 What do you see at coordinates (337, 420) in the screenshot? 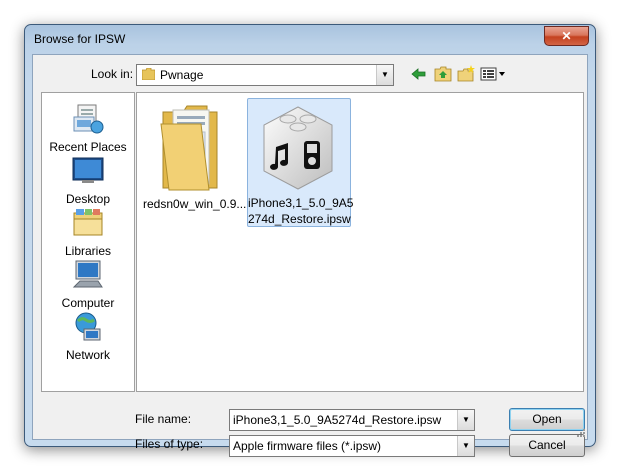
I see `file-name-value: iPhone3,1_5.0_9A5274d_Restore.ipsw` at bounding box center [337, 420].